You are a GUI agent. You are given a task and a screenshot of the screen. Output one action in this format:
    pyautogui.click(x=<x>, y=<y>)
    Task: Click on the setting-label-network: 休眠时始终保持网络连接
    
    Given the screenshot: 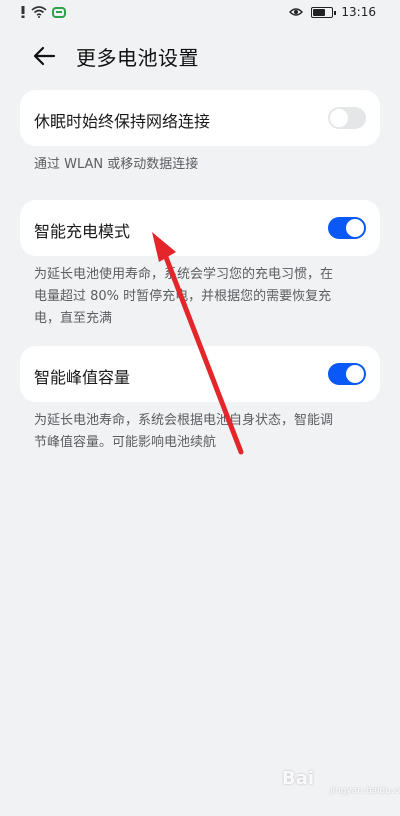 What is the action you would take?
    pyautogui.click(x=122, y=121)
    